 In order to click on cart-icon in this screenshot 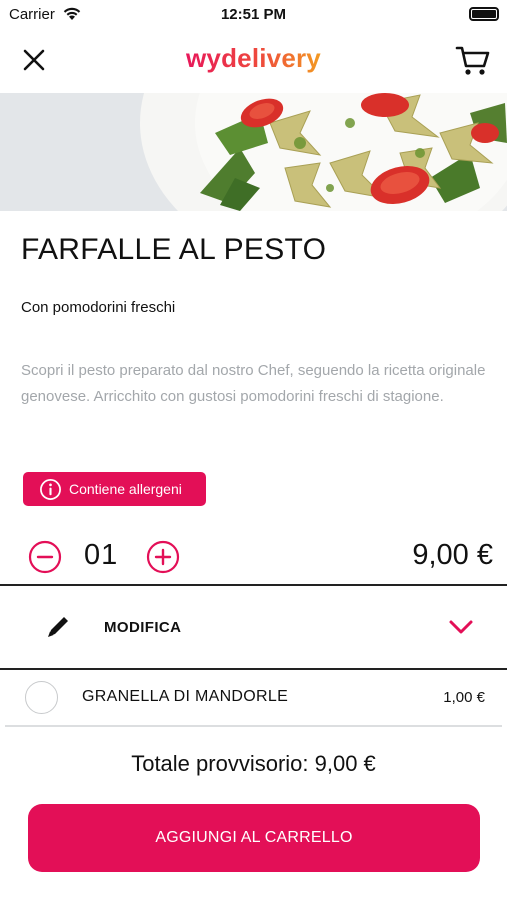, I will do `click(473, 60)`.